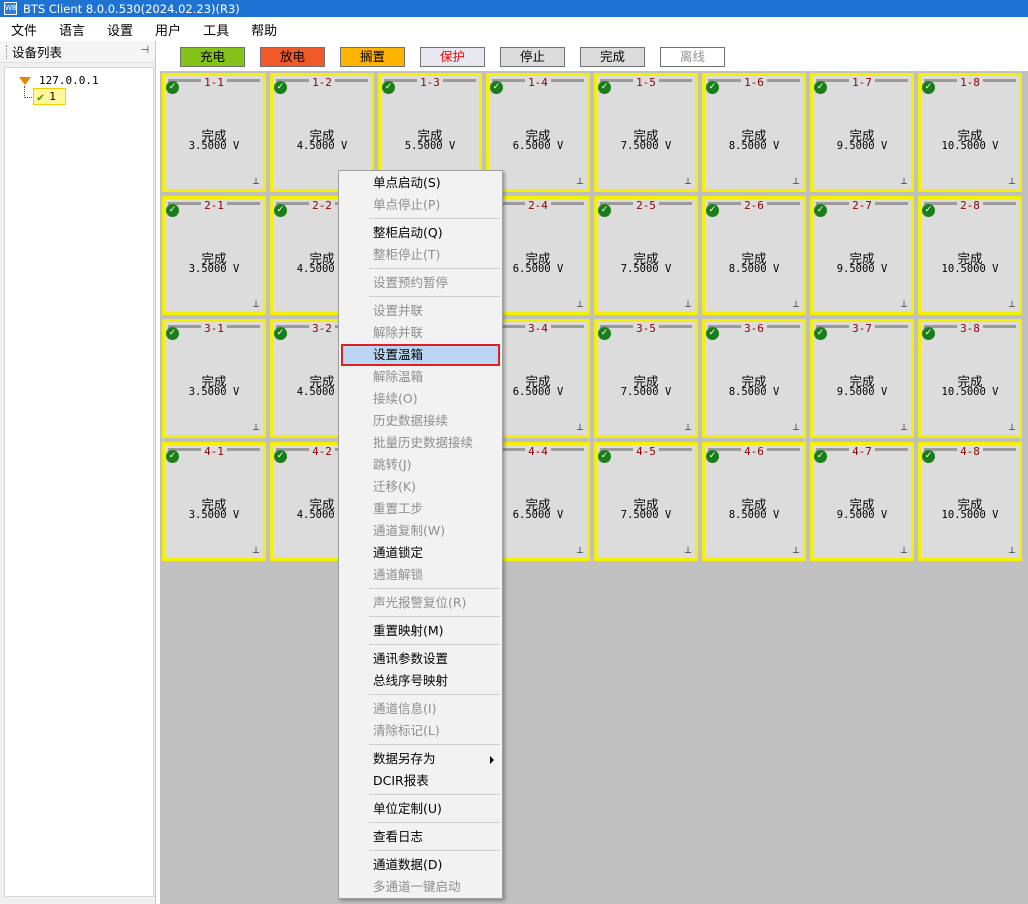  What do you see at coordinates (292, 57) in the screenshot?
I see `legend-discharge: 放电` at bounding box center [292, 57].